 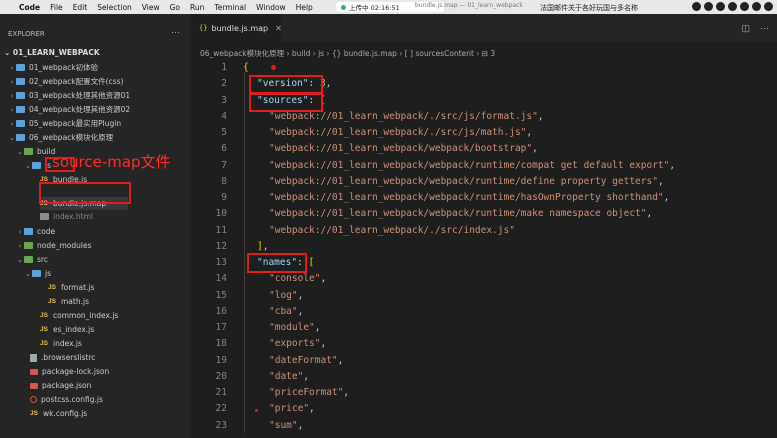 I want to click on tree-label: es_index.js, so click(x=74, y=329).